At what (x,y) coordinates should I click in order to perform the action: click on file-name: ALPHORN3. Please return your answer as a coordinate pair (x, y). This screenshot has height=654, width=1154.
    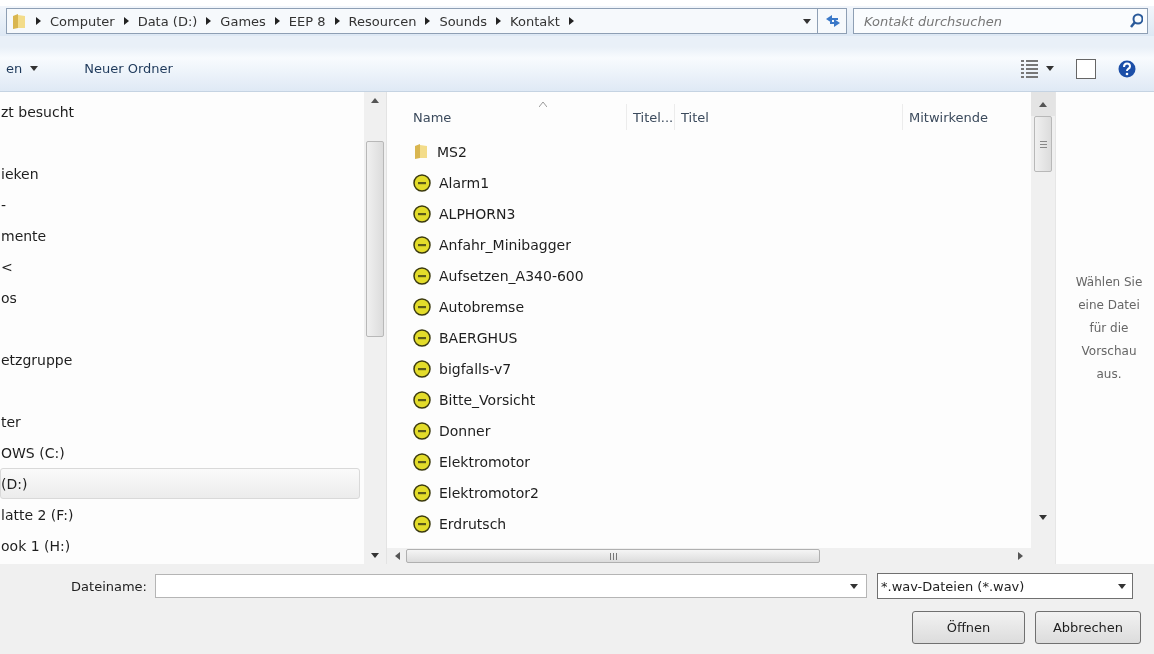
    Looking at the image, I should click on (477, 213).